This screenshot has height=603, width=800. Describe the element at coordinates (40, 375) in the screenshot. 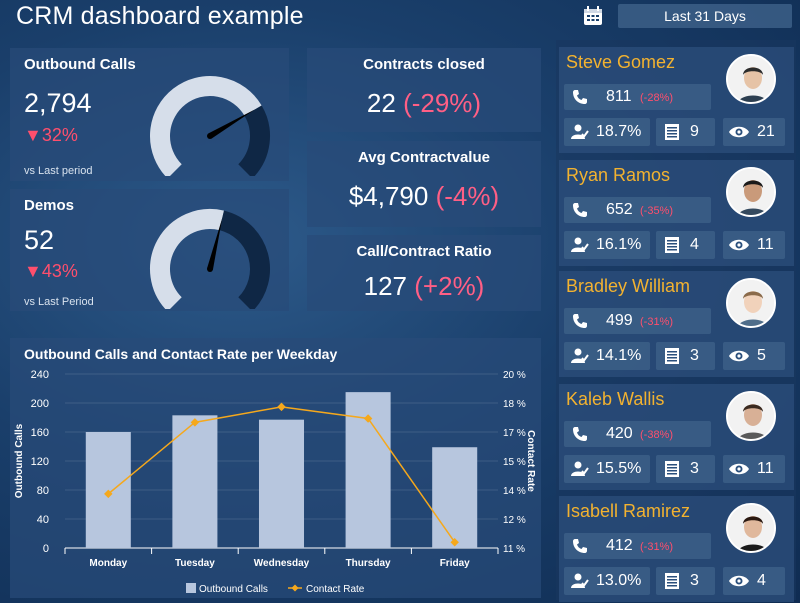

I see `y-tick-label: 240` at that location.